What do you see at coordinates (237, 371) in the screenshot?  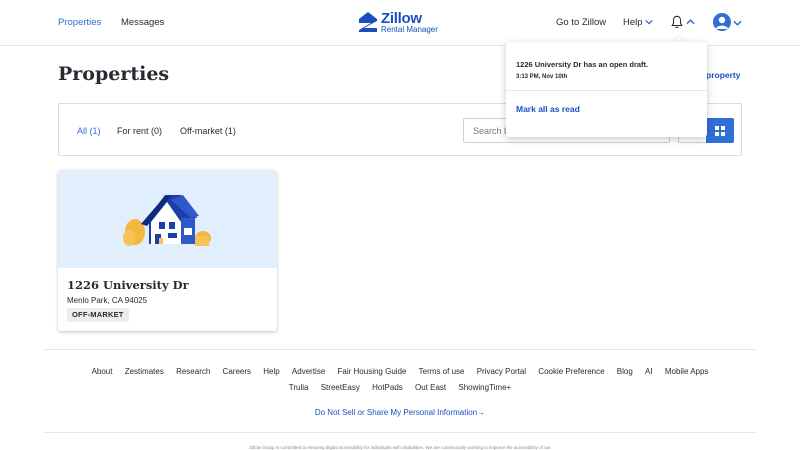 I see `footer-link-careers: Careers` at bounding box center [237, 371].